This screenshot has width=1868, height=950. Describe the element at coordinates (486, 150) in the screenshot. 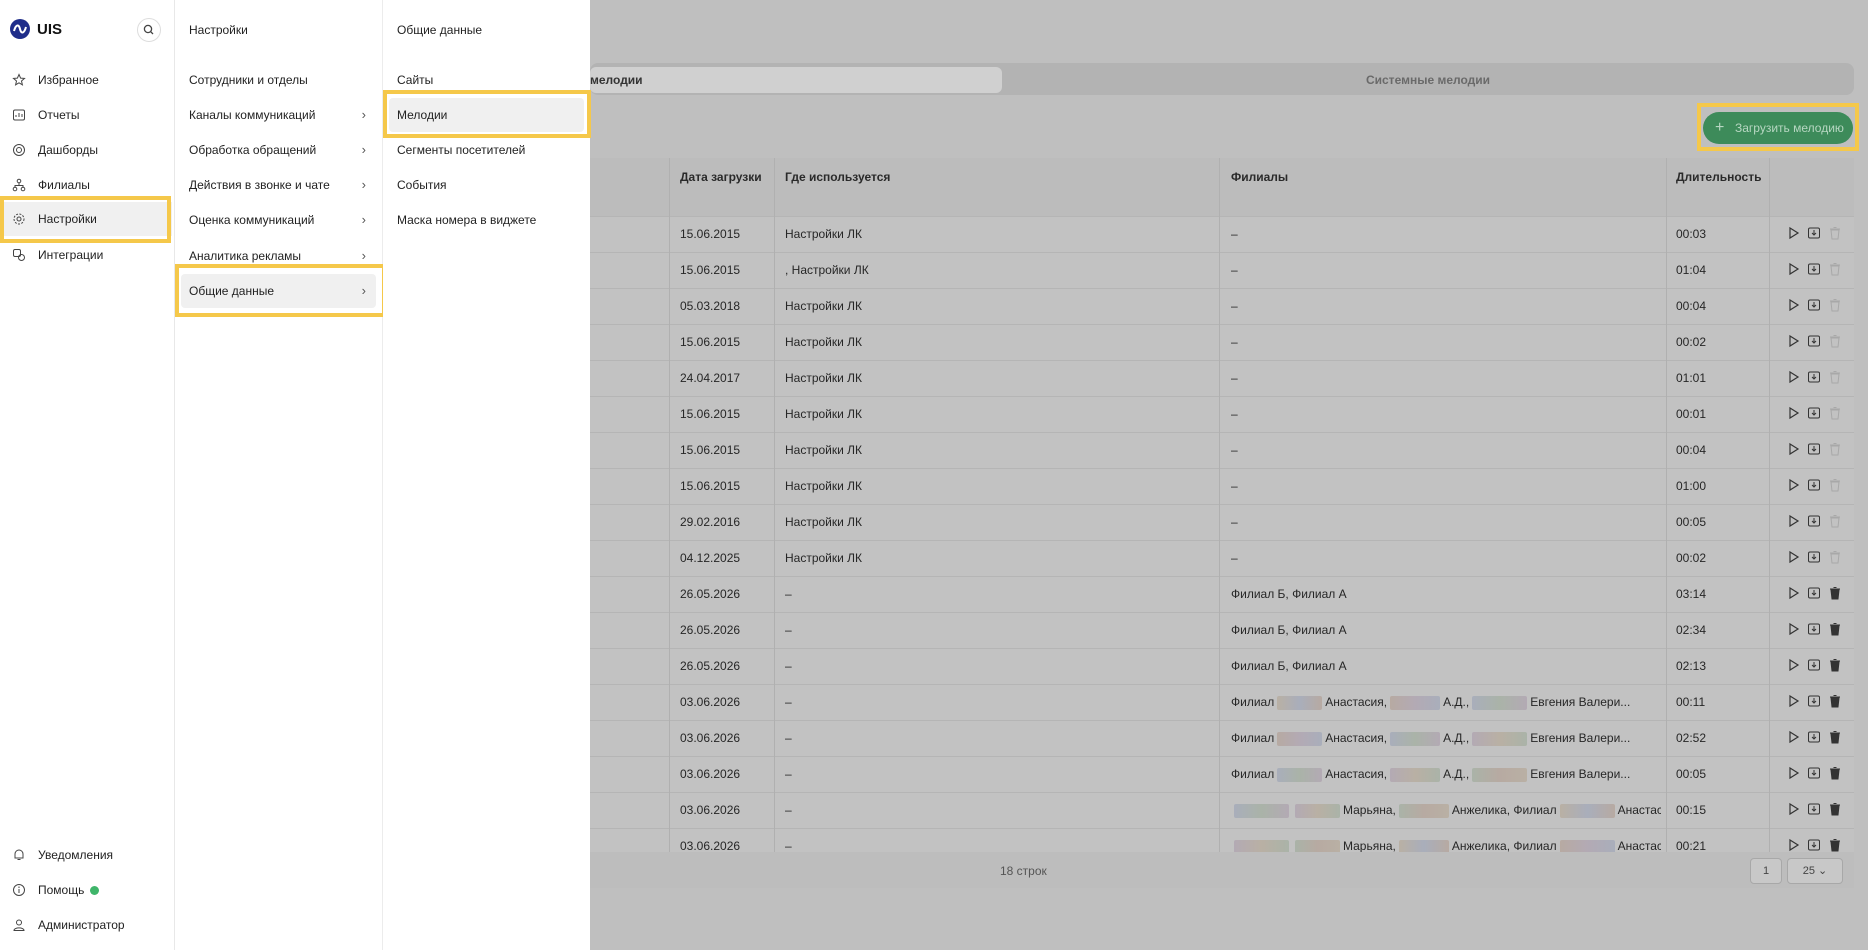

I see `general-menu-item: Сегменты посетителей` at that location.